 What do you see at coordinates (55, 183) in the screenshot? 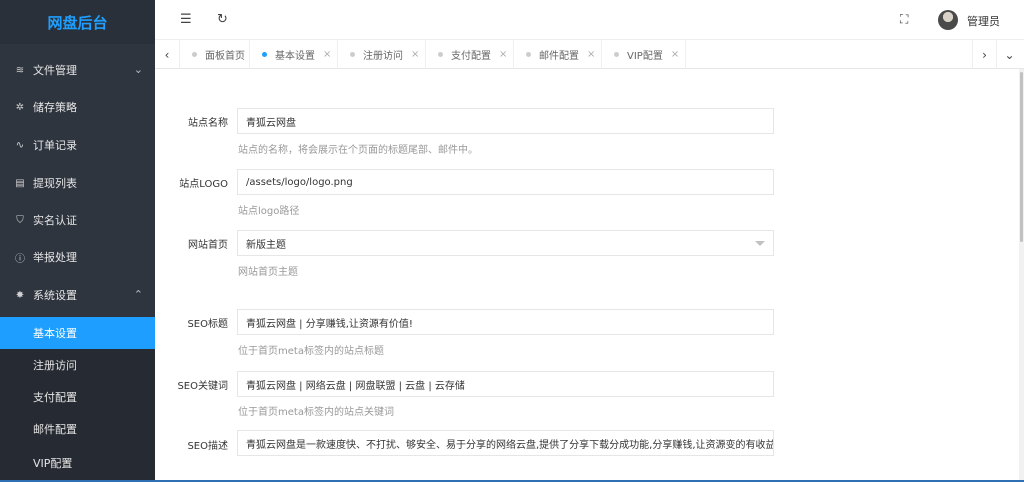
I see `sidebar-item-label: 提现列表` at bounding box center [55, 183].